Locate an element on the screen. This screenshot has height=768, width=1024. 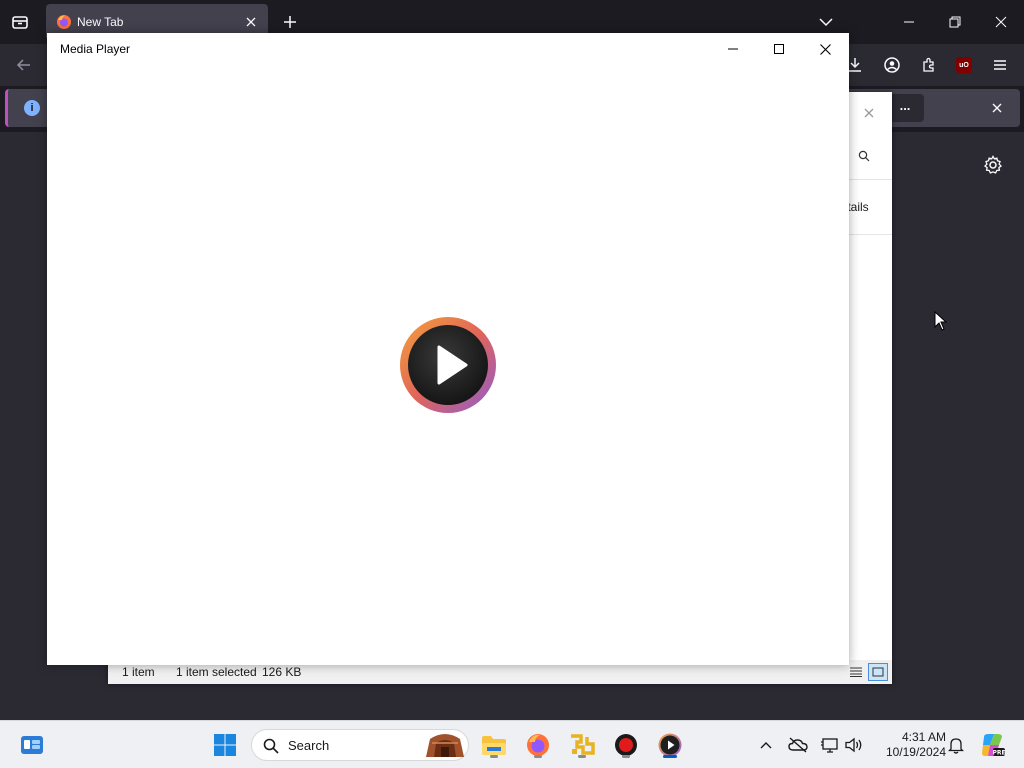
media-player-logo-icon is located at coordinates (448, 365).